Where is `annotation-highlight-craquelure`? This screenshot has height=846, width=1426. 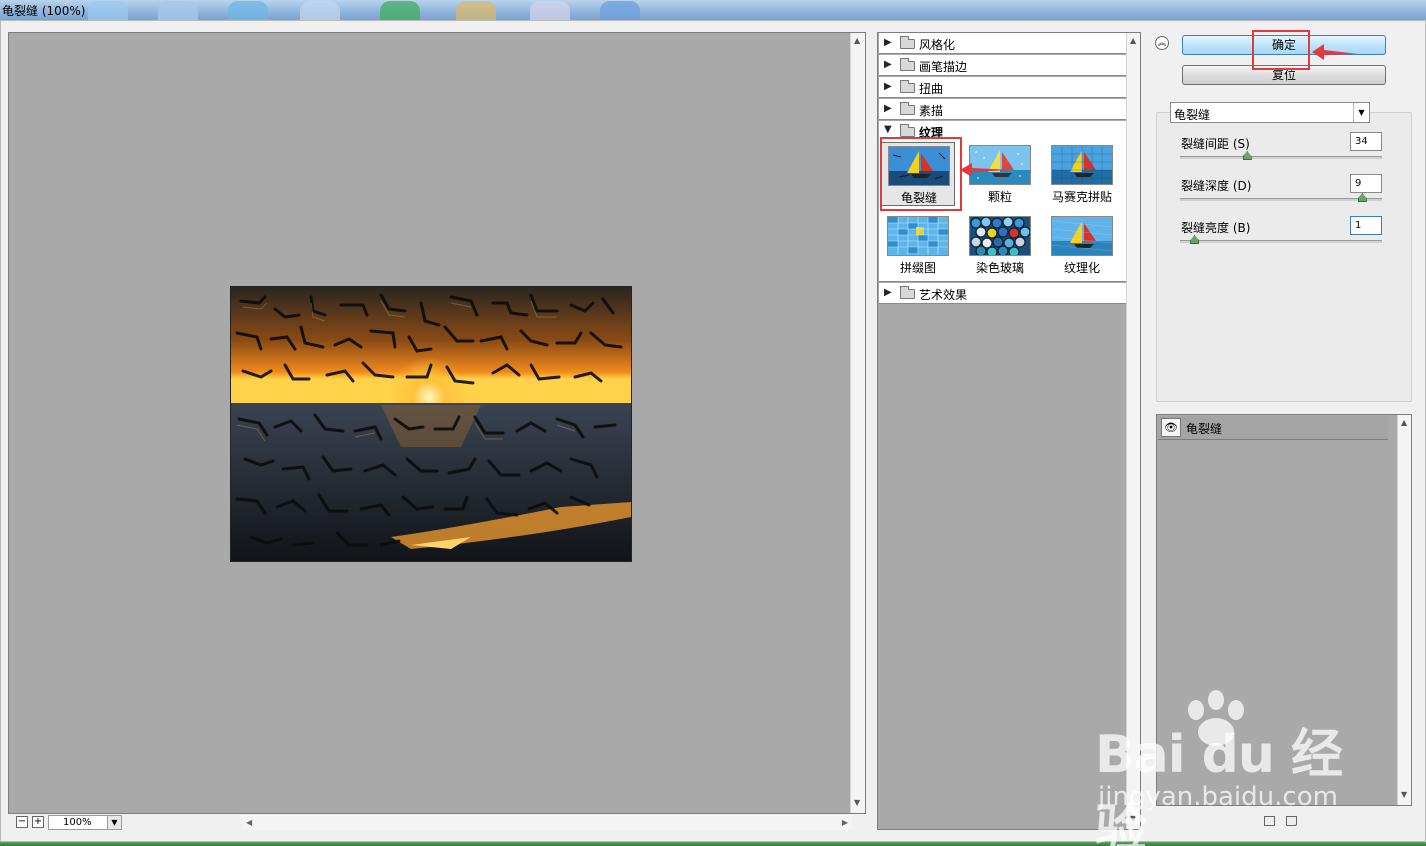 annotation-highlight-craquelure is located at coordinates (921, 174).